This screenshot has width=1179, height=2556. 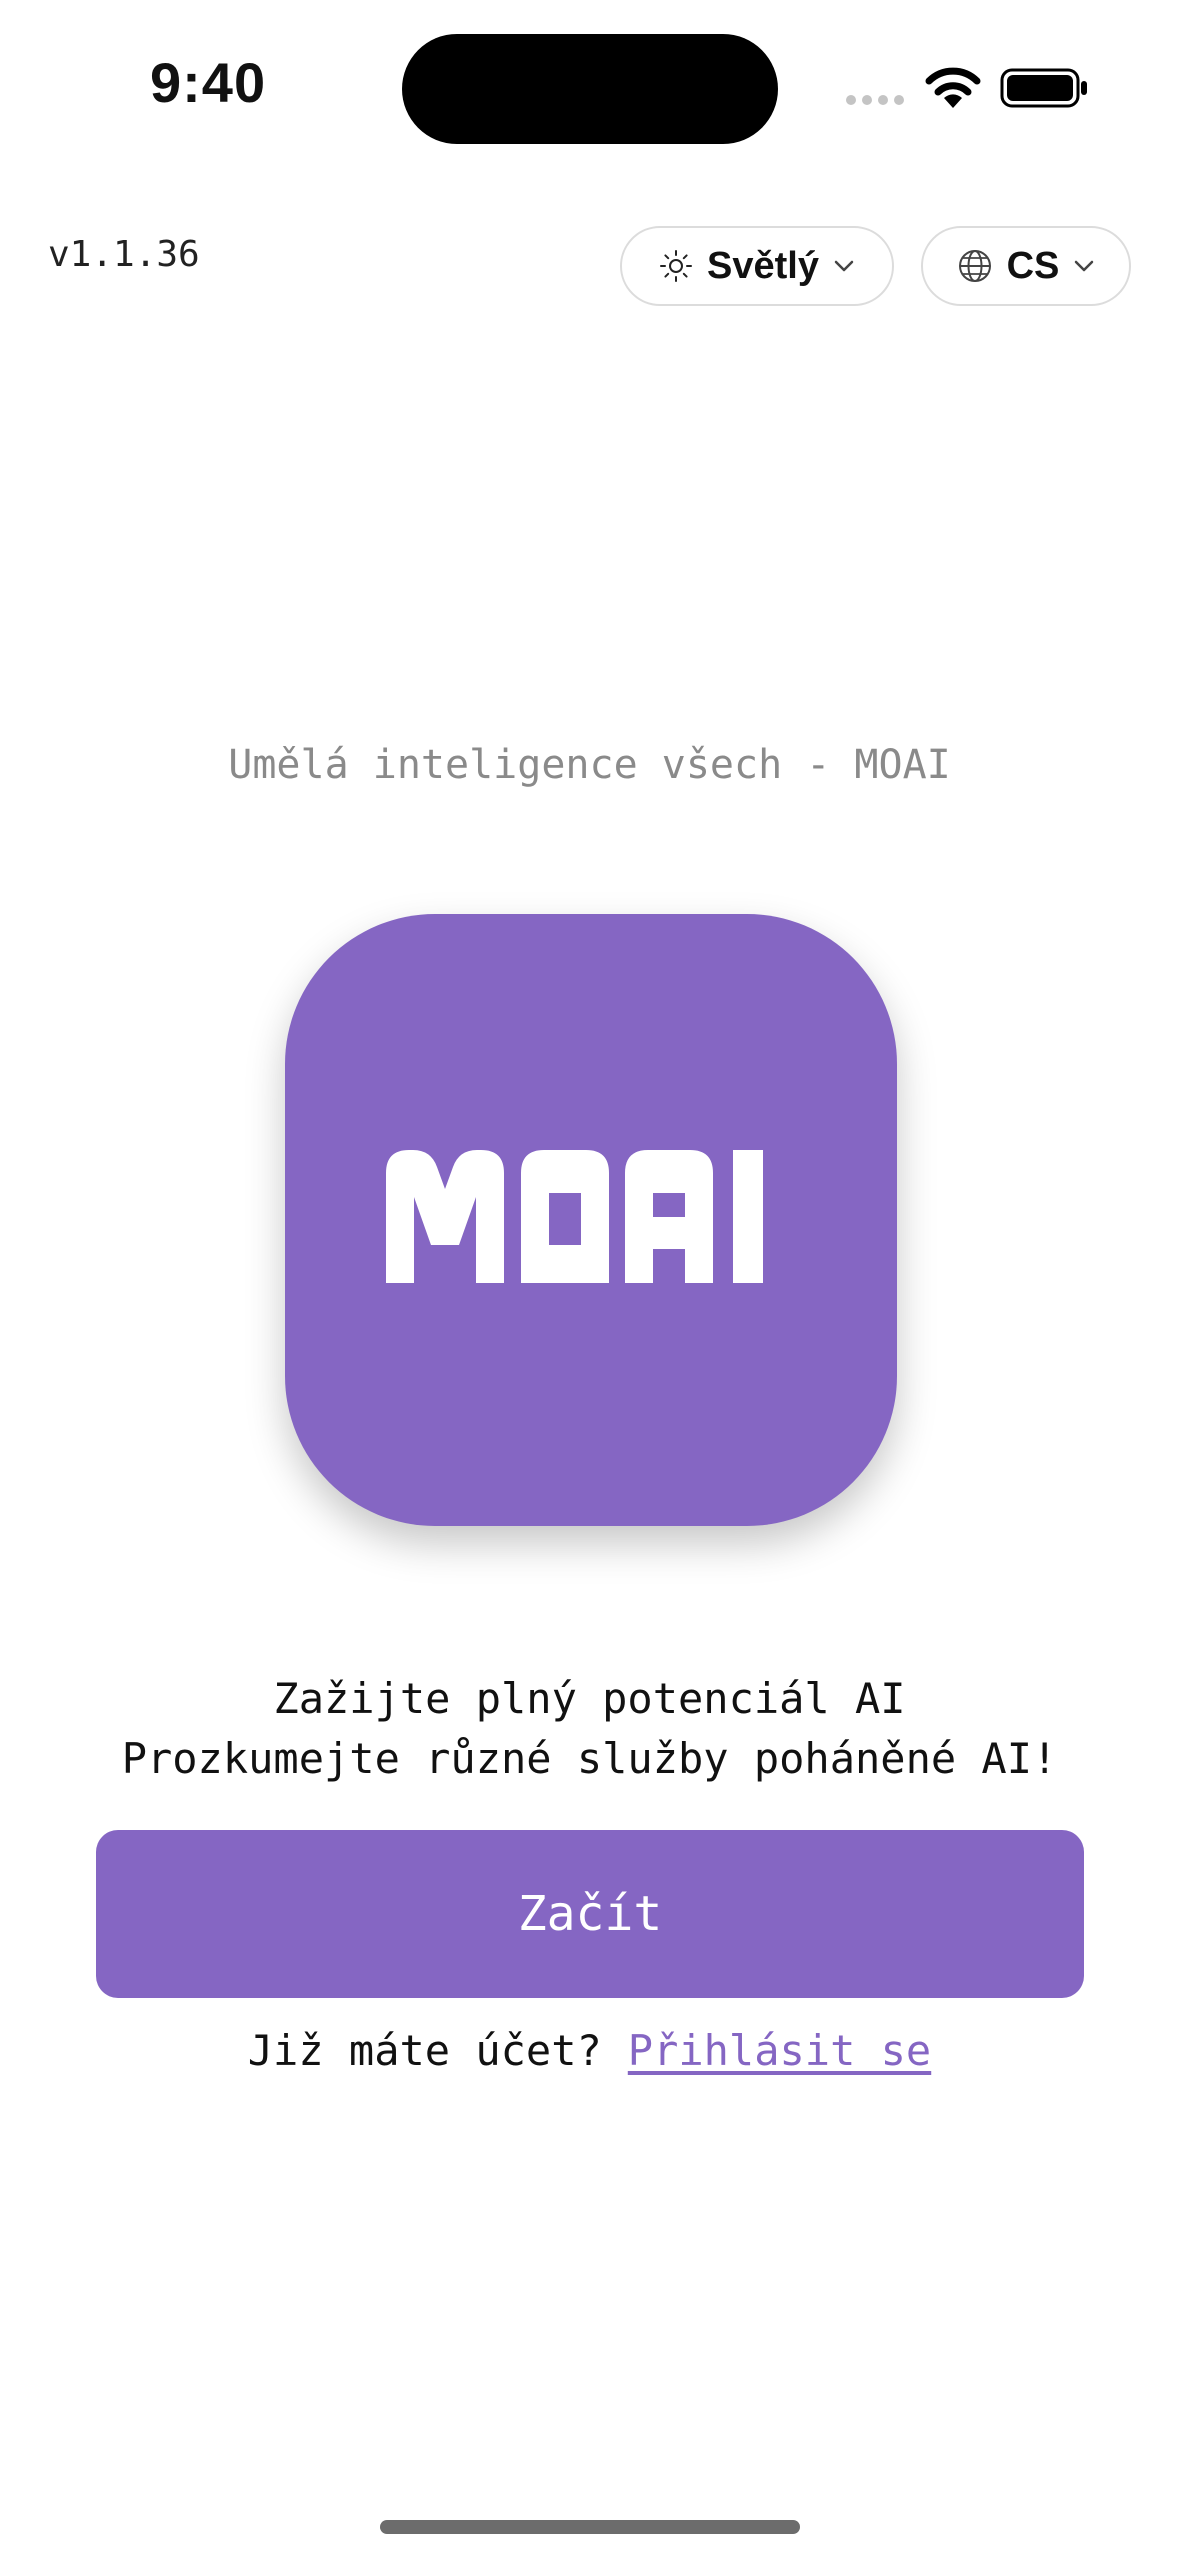 I want to click on login-link: Přihlásit se, so click(x=779, y=2050).